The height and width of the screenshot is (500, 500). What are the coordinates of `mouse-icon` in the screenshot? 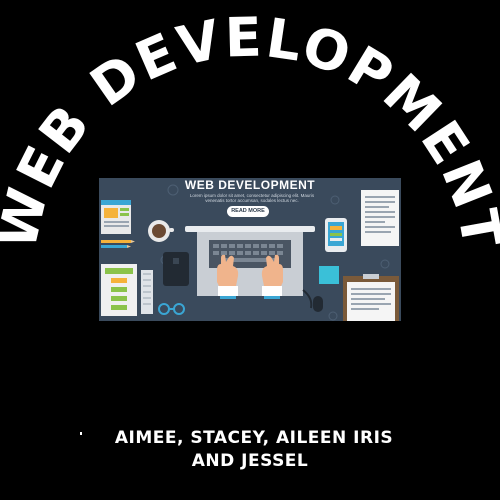 It's located at (312, 300).